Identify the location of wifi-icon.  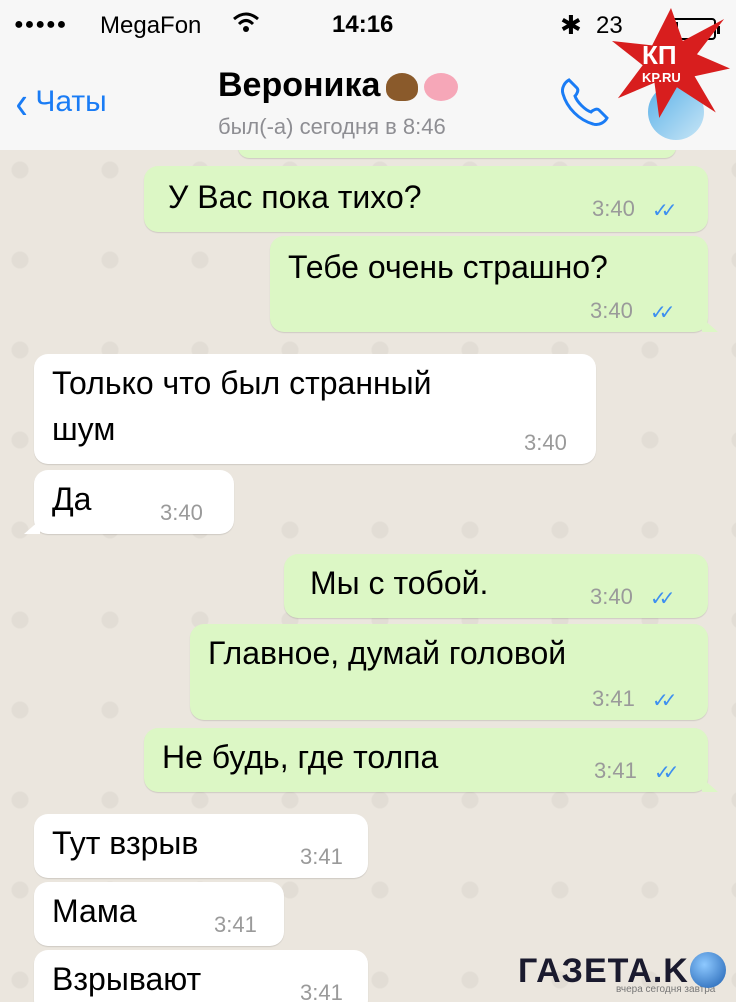
(246, 25).